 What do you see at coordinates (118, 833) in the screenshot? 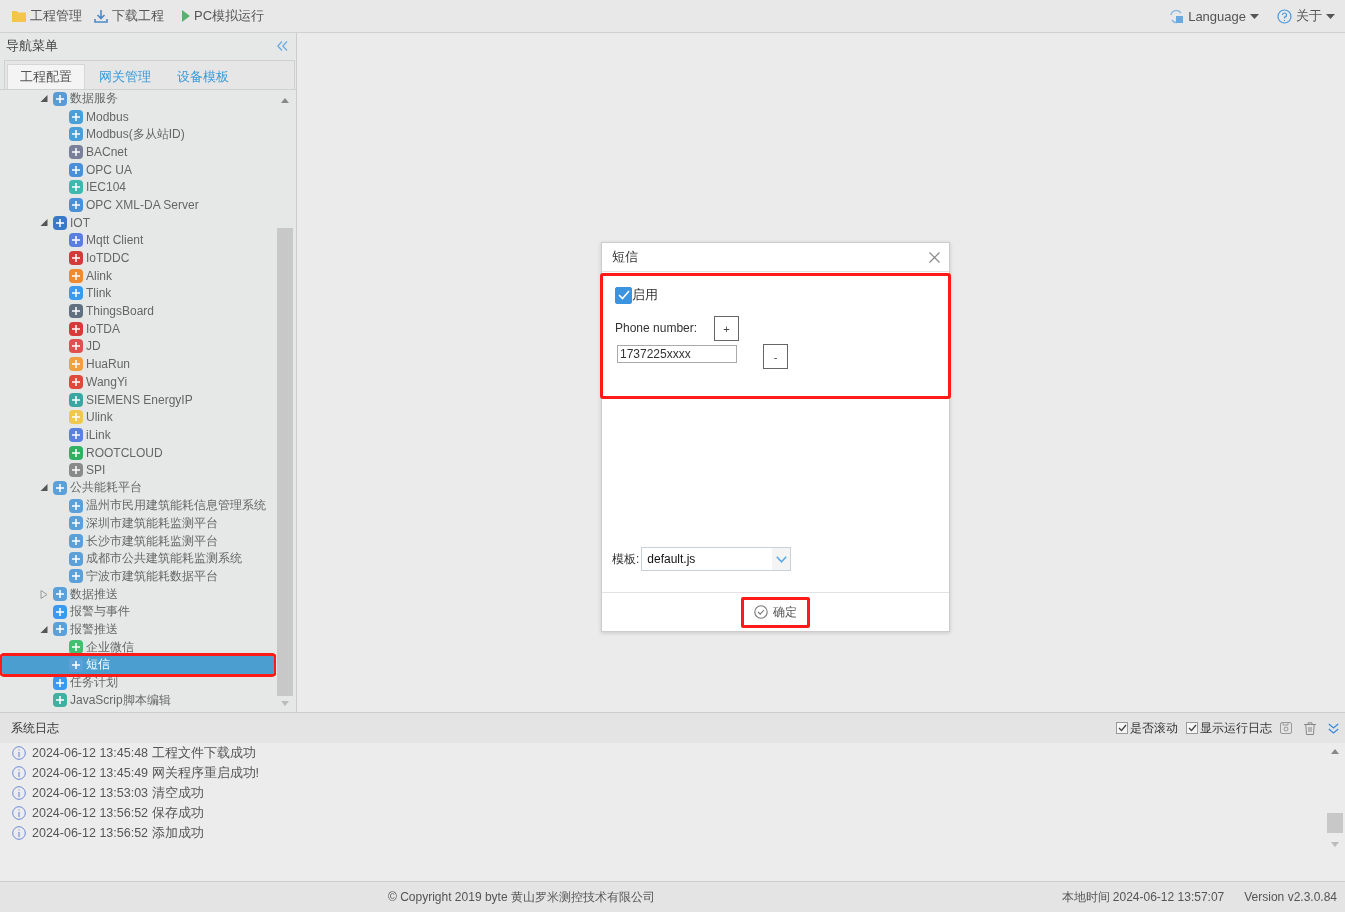
I see `log-entry: 2024-06-12 13:56:52 添加成功` at bounding box center [118, 833].